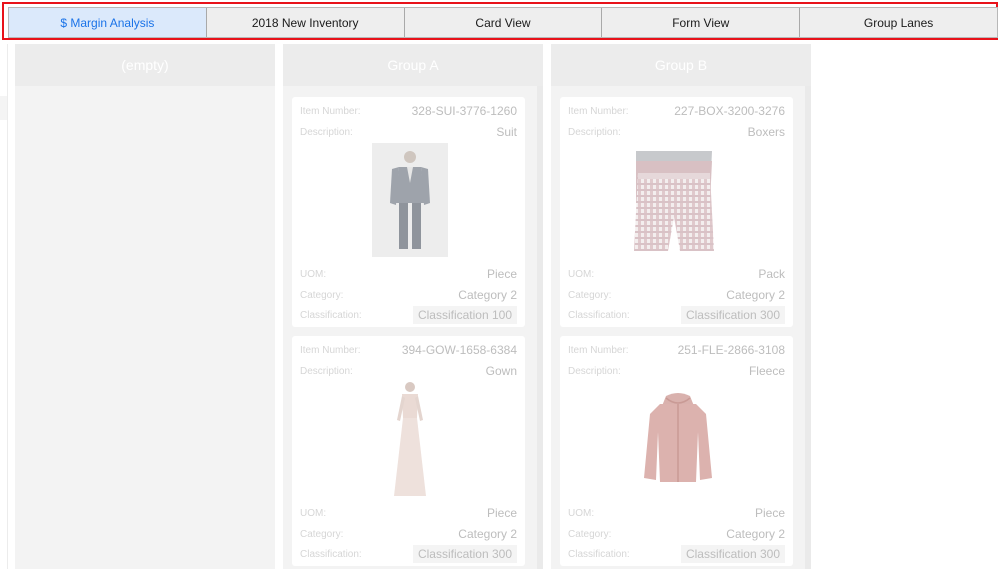  I want to click on fleece-image, so click(678, 437).